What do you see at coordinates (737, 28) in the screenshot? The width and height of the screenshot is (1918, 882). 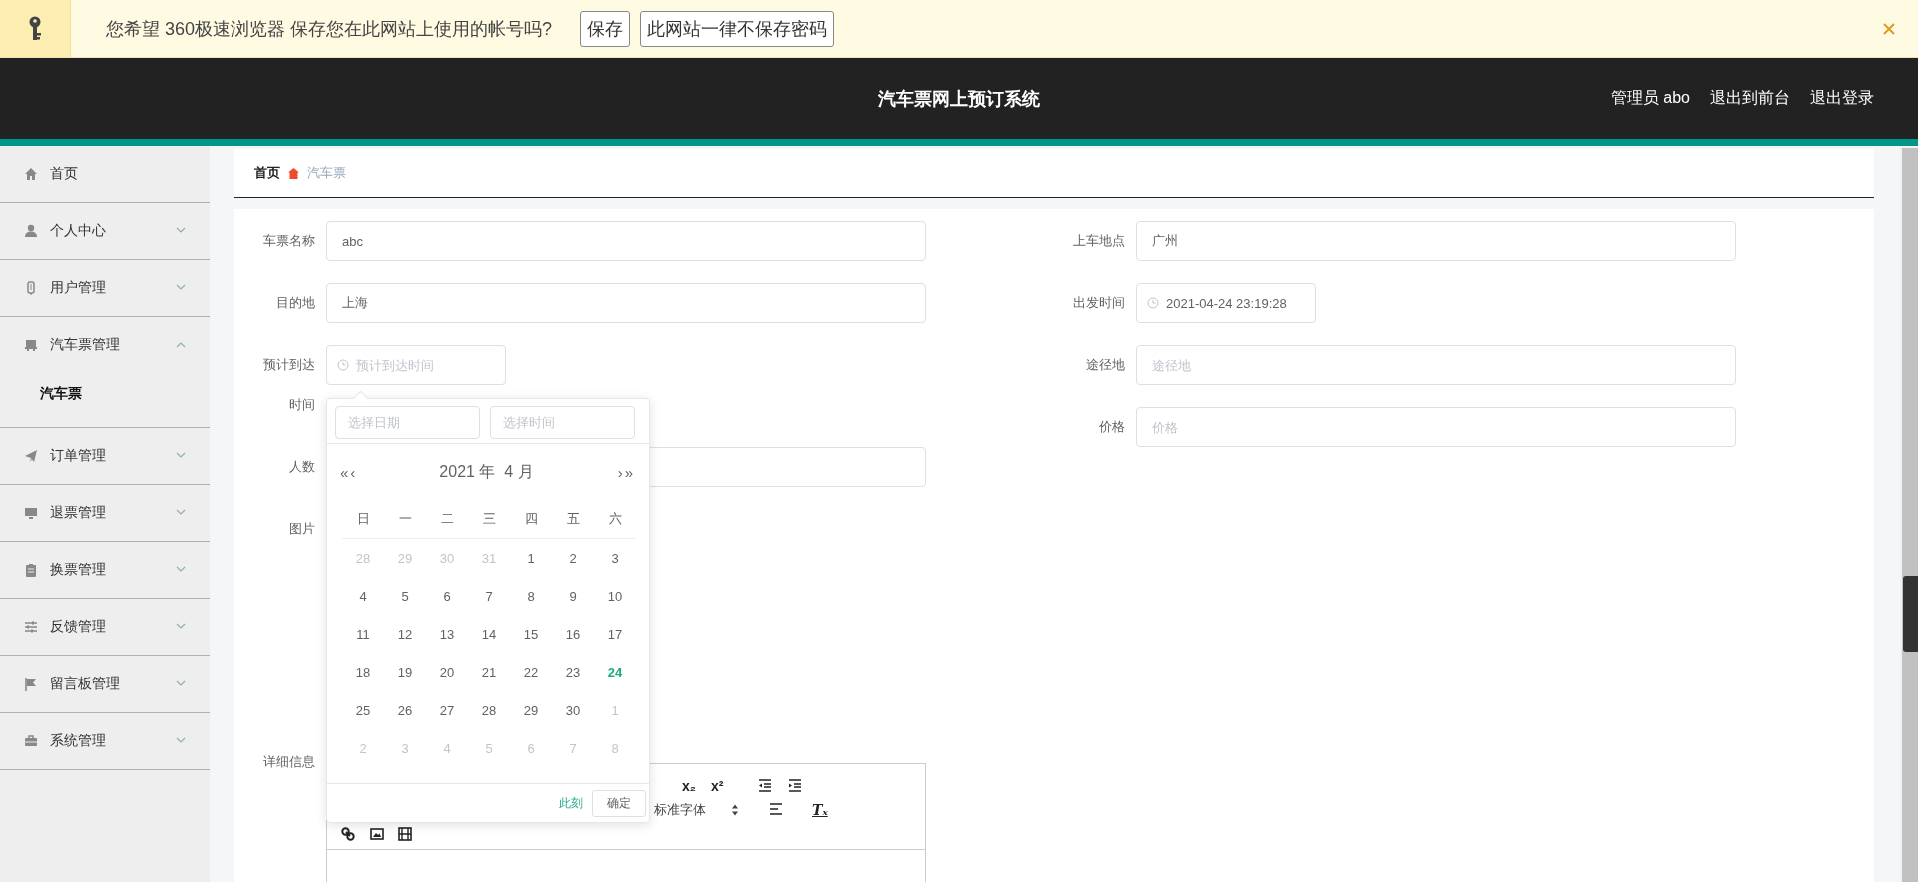 I see `save-prompt-button: 此网站一律不保存密码` at bounding box center [737, 28].